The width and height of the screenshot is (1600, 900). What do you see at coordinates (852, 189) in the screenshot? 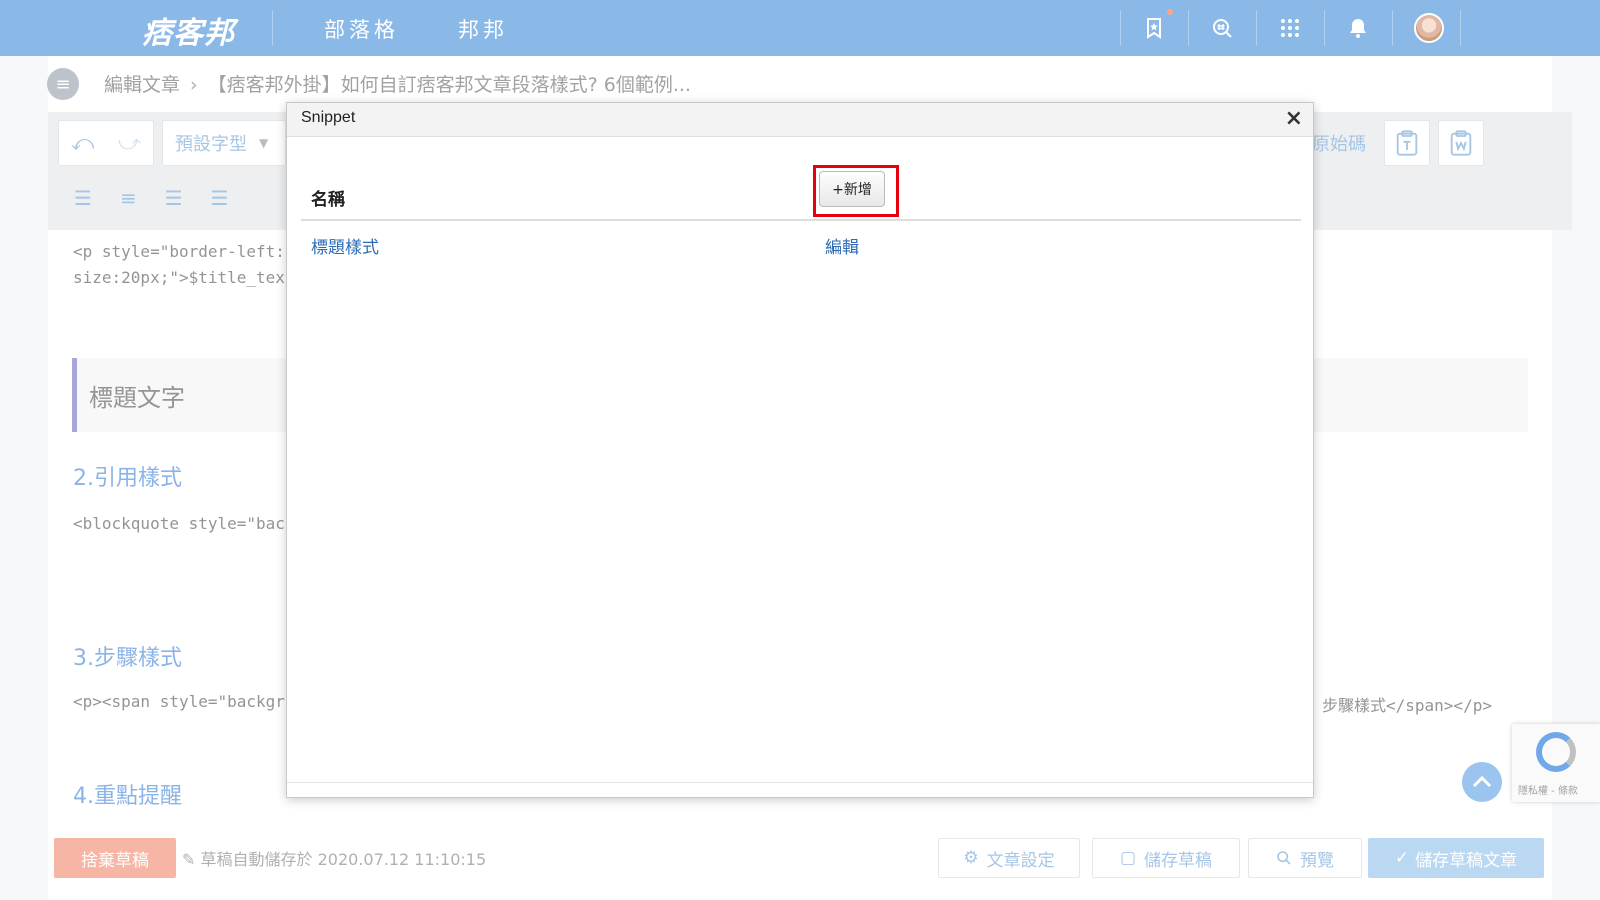
I see `add-snippet-button: +新增` at bounding box center [852, 189].